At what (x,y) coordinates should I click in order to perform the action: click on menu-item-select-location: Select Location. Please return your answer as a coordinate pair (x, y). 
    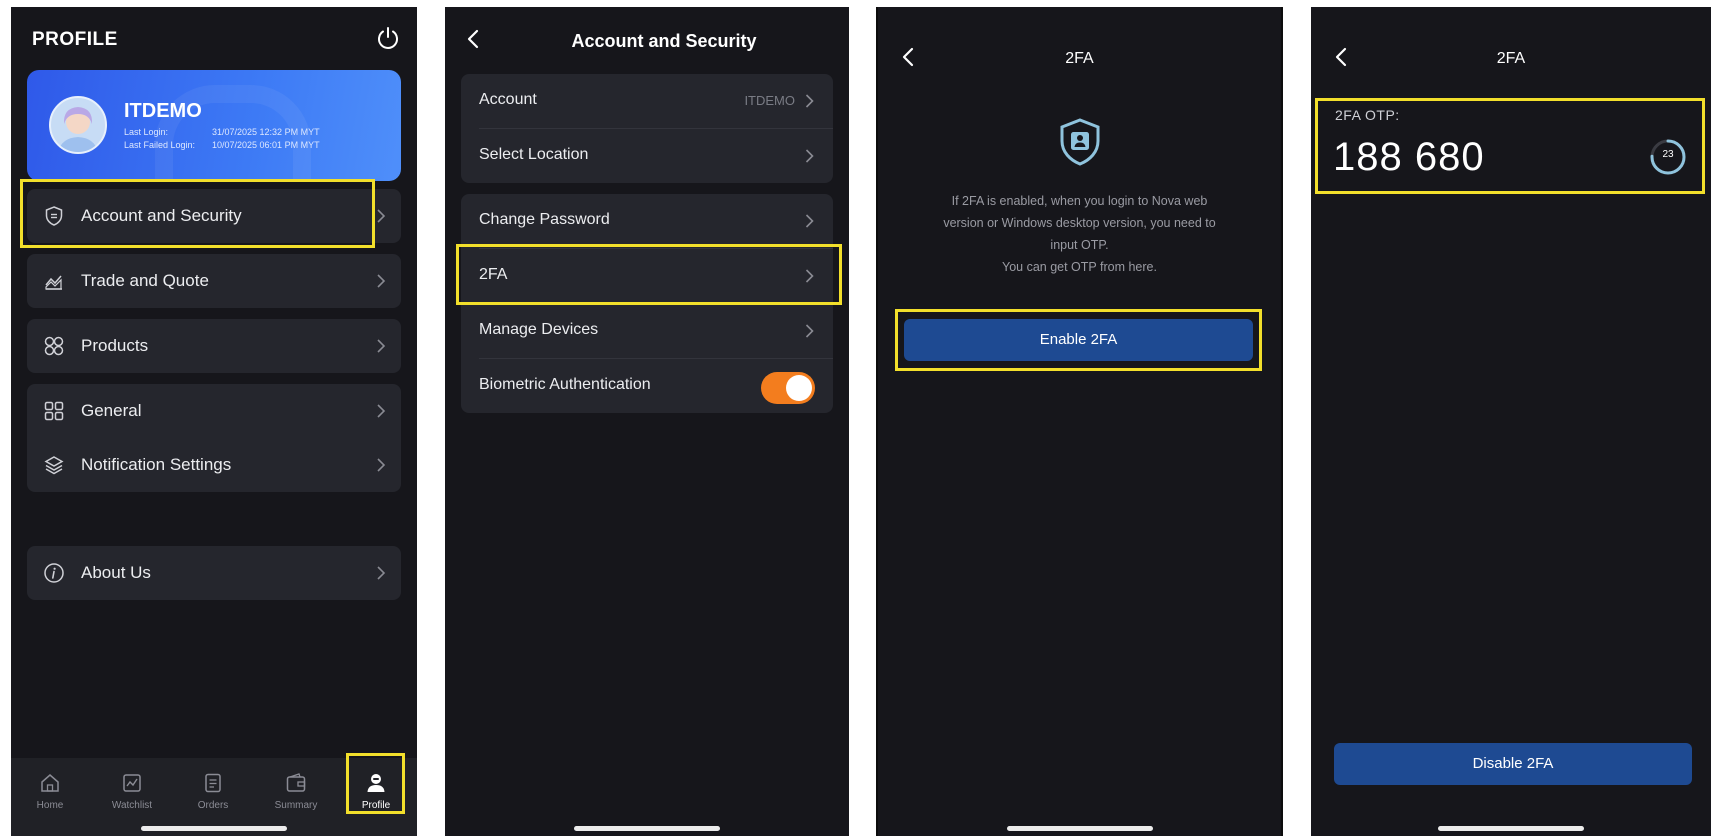
    Looking at the image, I should click on (647, 156).